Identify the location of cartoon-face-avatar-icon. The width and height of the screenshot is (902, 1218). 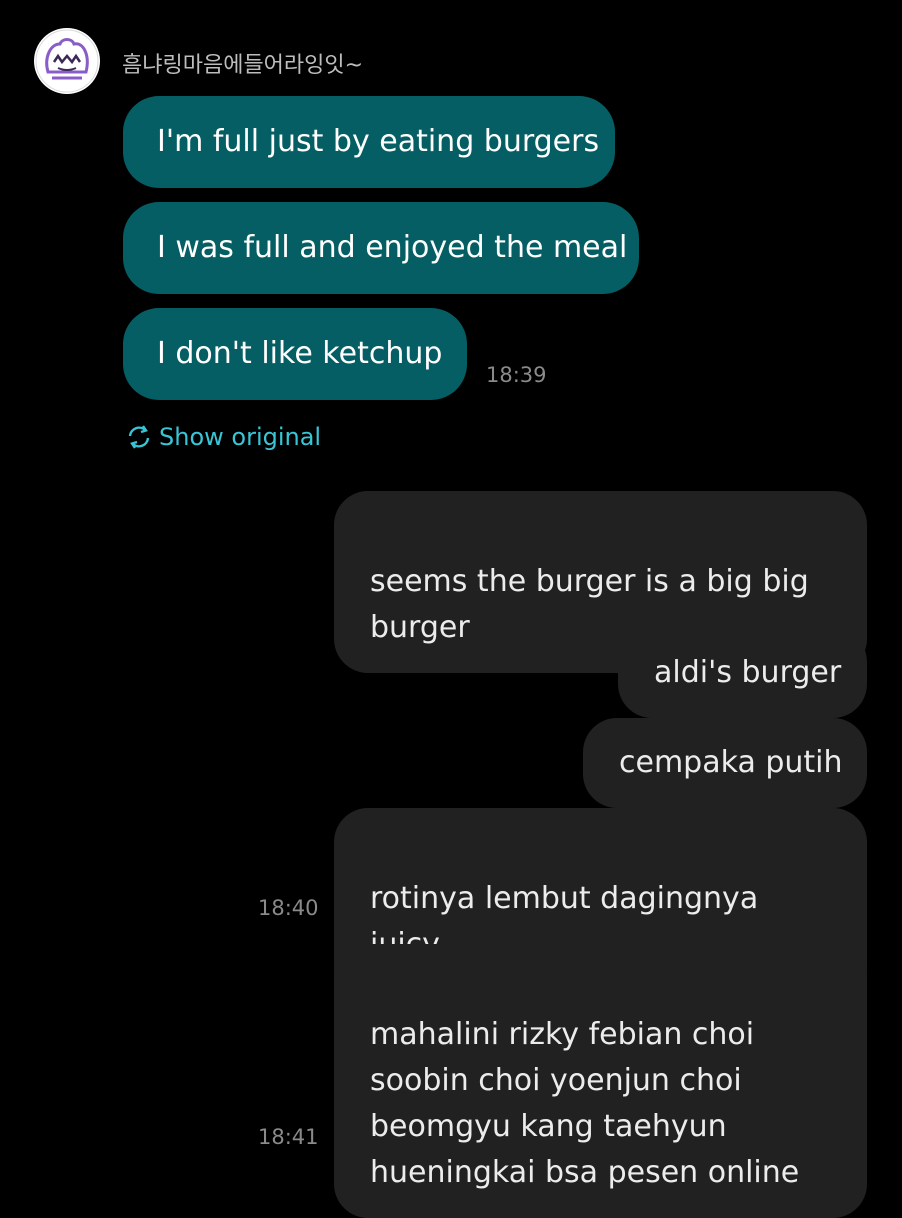
(67, 61).